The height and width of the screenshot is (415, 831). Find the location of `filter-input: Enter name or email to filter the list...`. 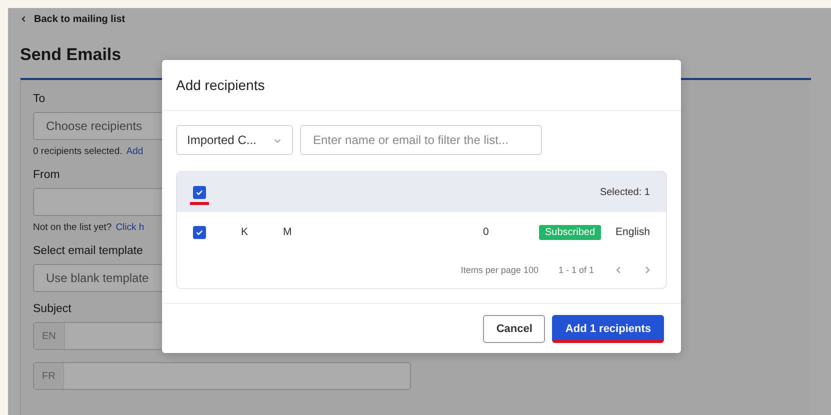

filter-input: Enter name or email to filter the list... is located at coordinates (421, 140).